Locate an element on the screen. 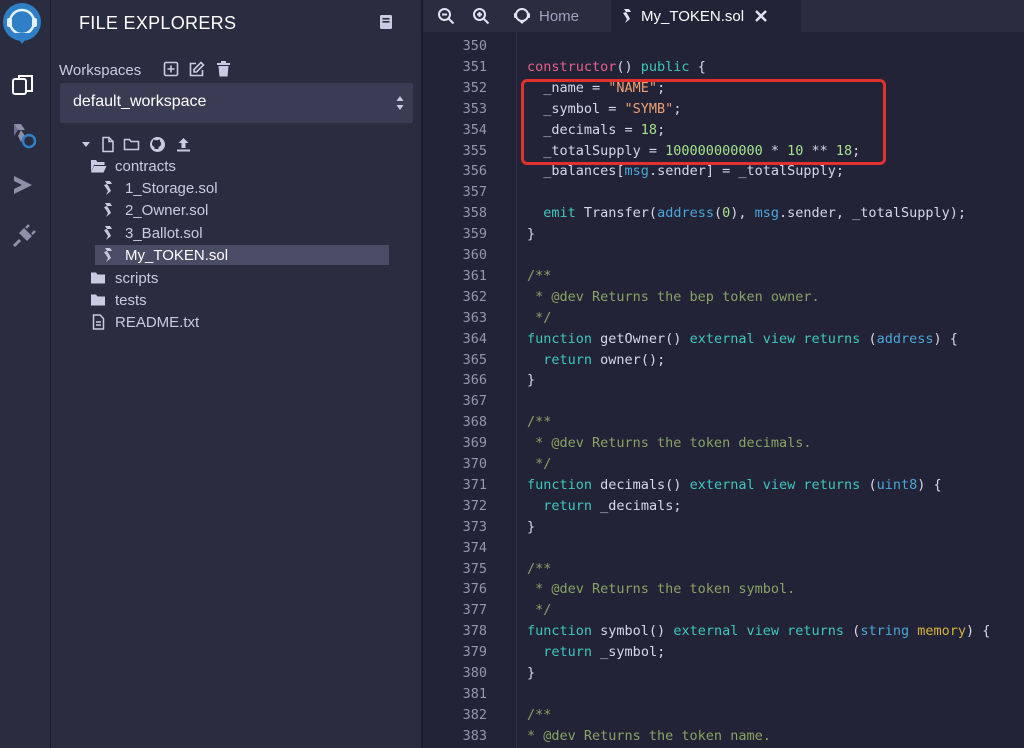  line-number: 369 is located at coordinates (474, 443).